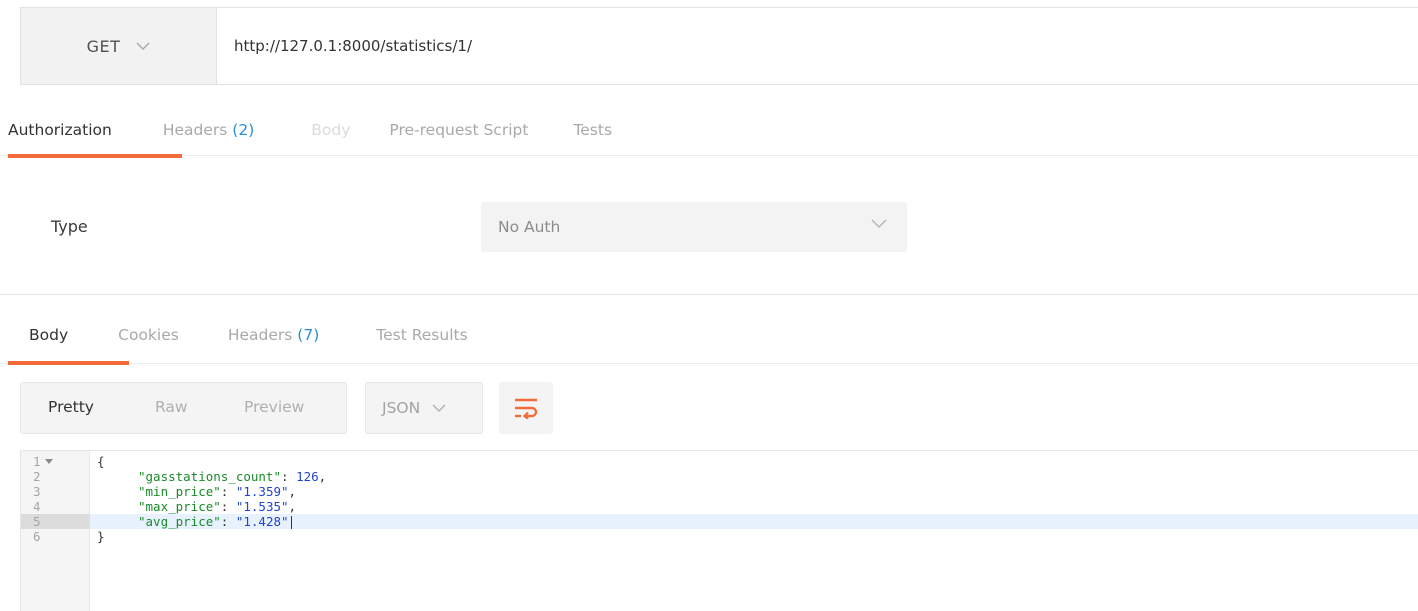  I want to click on wrap-lines-button, so click(526, 408).